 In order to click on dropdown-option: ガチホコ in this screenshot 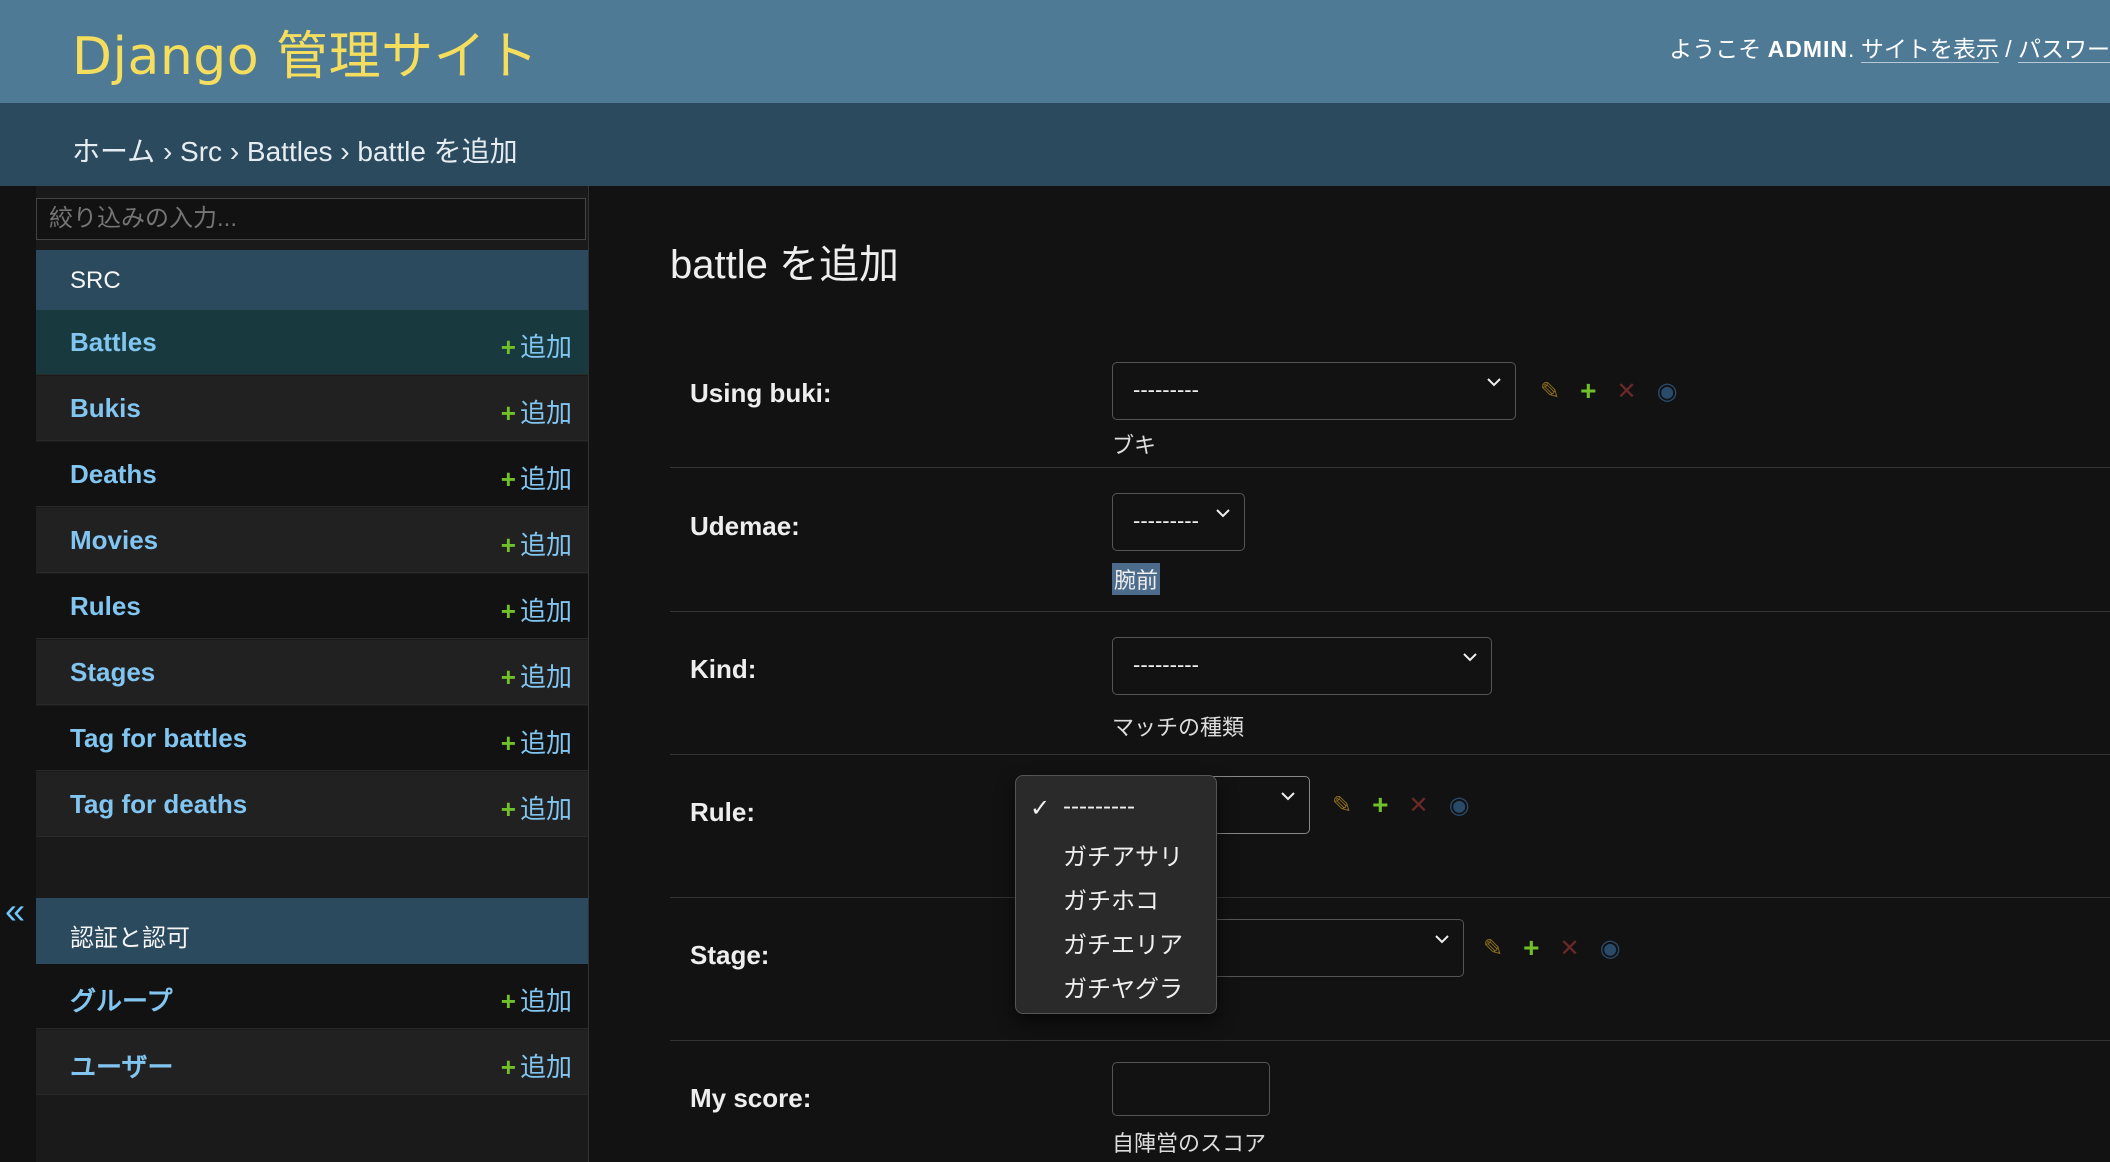, I will do `click(1111, 898)`.